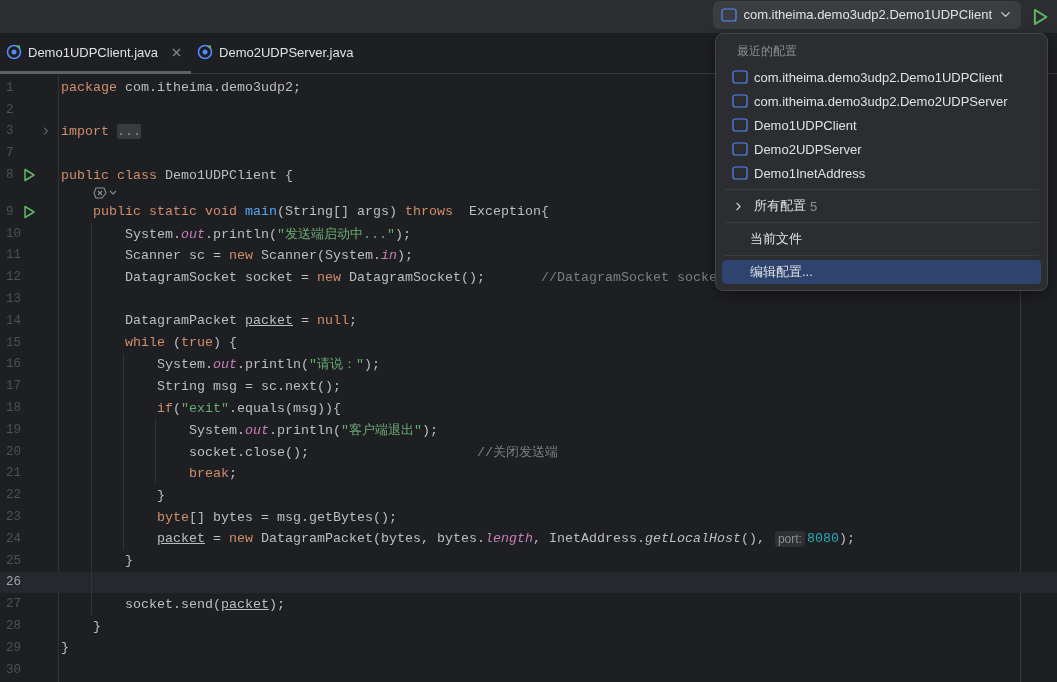 Image resolution: width=1057 pixels, height=682 pixels. What do you see at coordinates (277, 517) in the screenshot?
I see `code-text: byte[] bytes = msg.getBytes();` at bounding box center [277, 517].